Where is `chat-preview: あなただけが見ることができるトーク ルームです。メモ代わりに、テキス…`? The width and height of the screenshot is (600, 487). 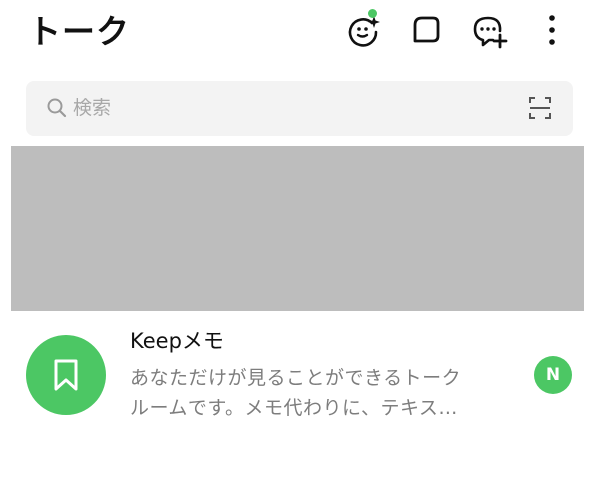 chat-preview: あなただけが見ることができるトーク ルームです。メモ代わりに、テキス… is located at coordinates (320, 393).